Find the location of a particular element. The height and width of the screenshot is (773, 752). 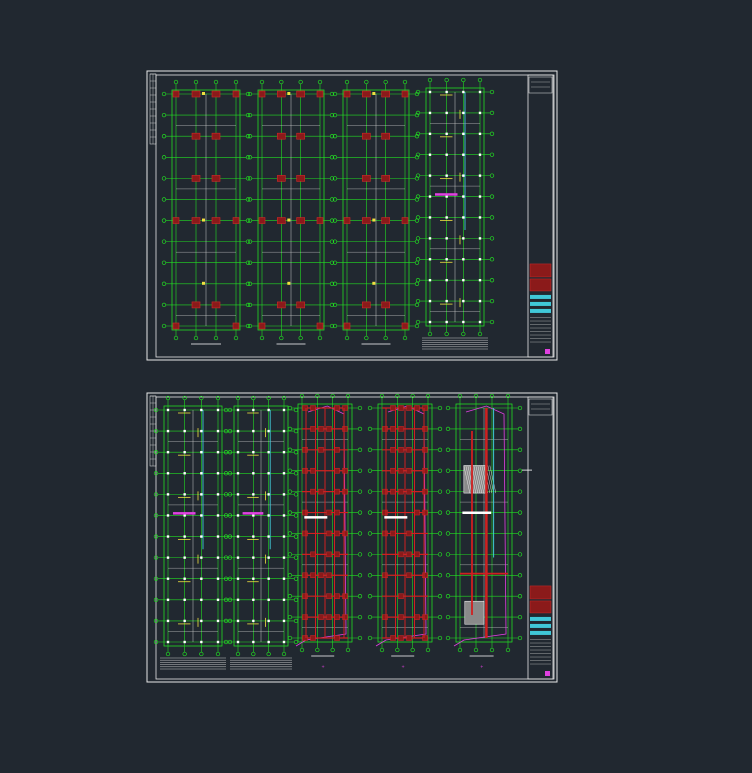

magenta-strip is located at coordinates (253, 513).